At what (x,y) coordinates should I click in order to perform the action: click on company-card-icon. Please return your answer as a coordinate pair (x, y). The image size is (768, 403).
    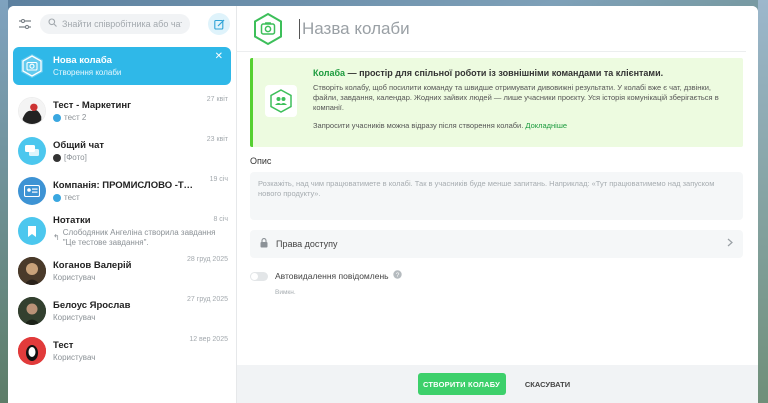
    Looking at the image, I should click on (32, 191).